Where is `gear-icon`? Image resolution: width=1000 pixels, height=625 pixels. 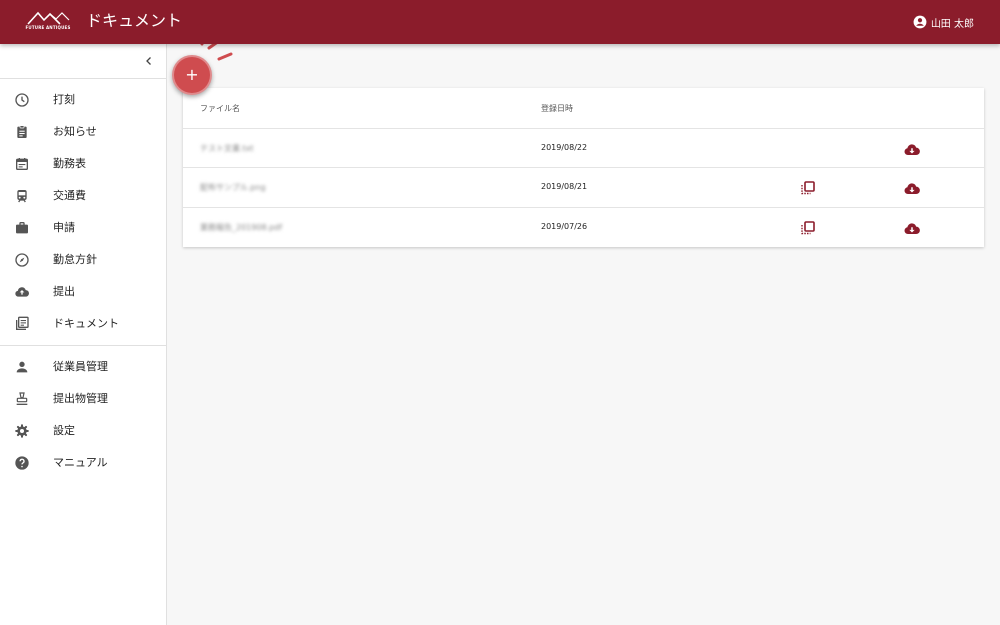
gear-icon is located at coordinates (22, 431).